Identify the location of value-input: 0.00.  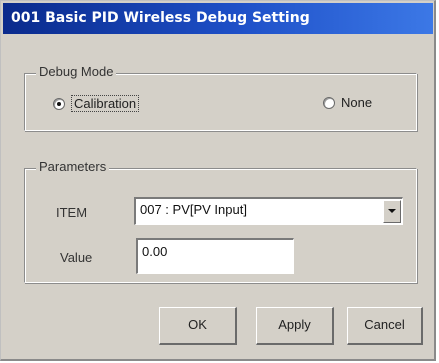
(215, 256).